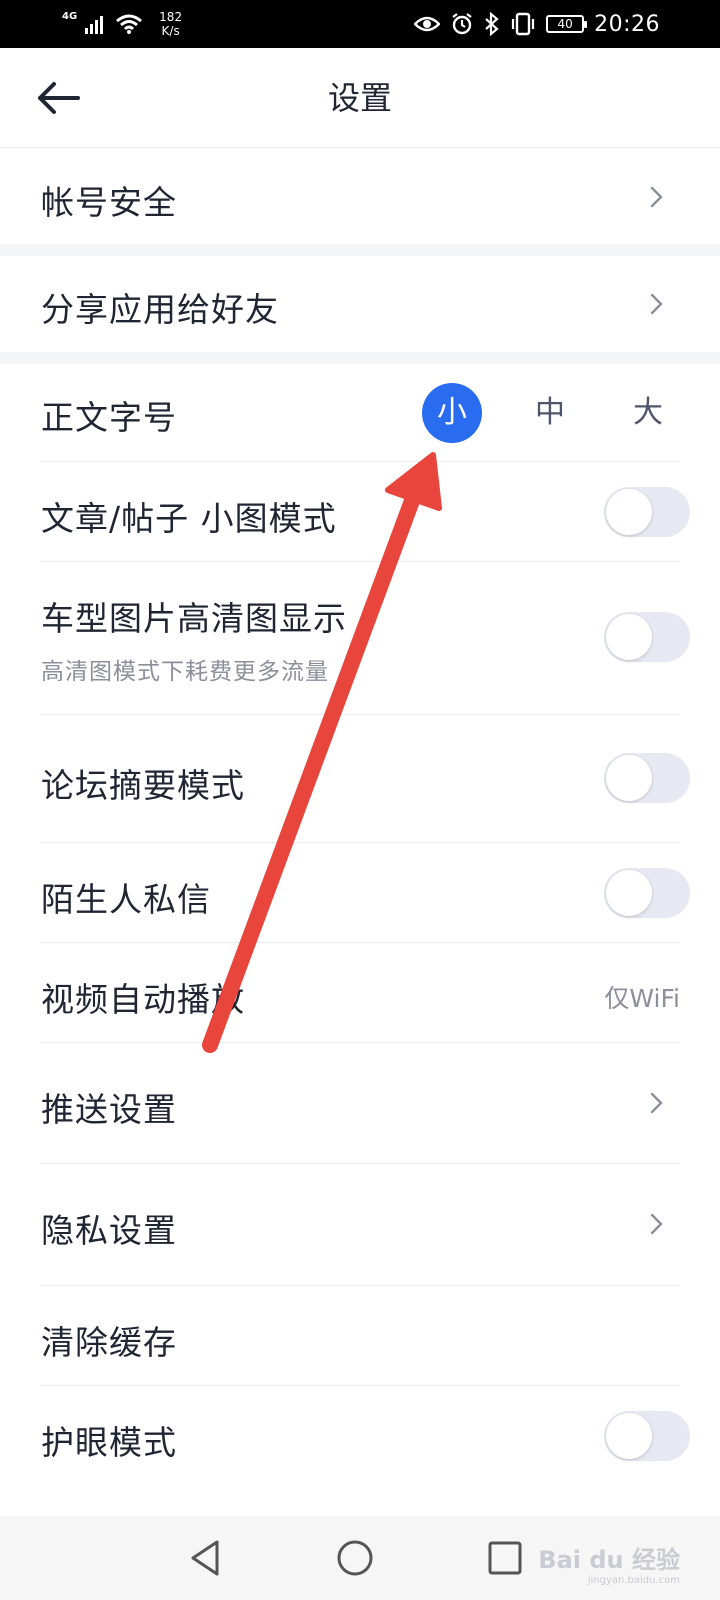 The height and width of the screenshot is (1600, 720). What do you see at coordinates (171, 17) in the screenshot?
I see `speed-value: 182` at bounding box center [171, 17].